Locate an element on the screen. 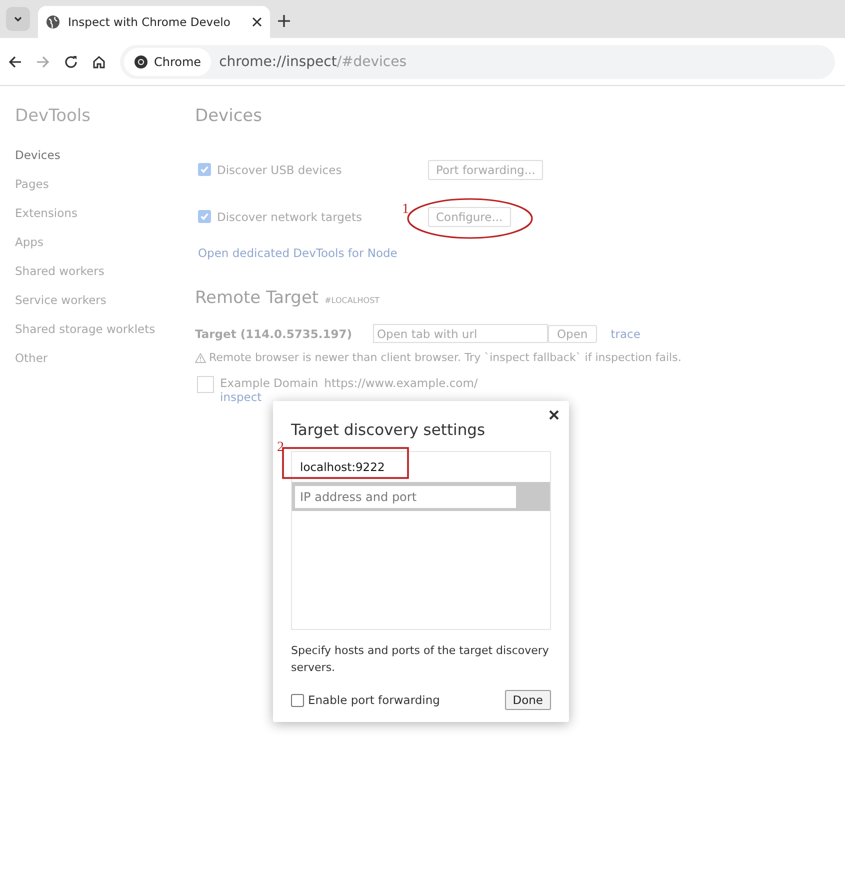 The width and height of the screenshot is (845, 883). close-icon is located at coordinates (257, 22).